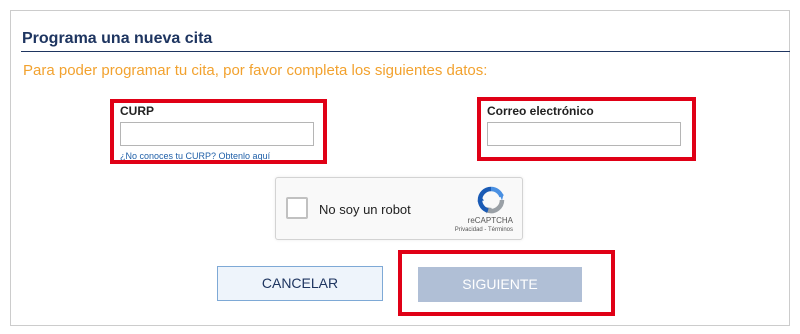 This screenshot has height=334, width=800. Describe the element at coordinates (195, 156) in the screenshot. I see `curp-help-link: ¿No conoces tu CURP? Obtenlo aquí` at that location.